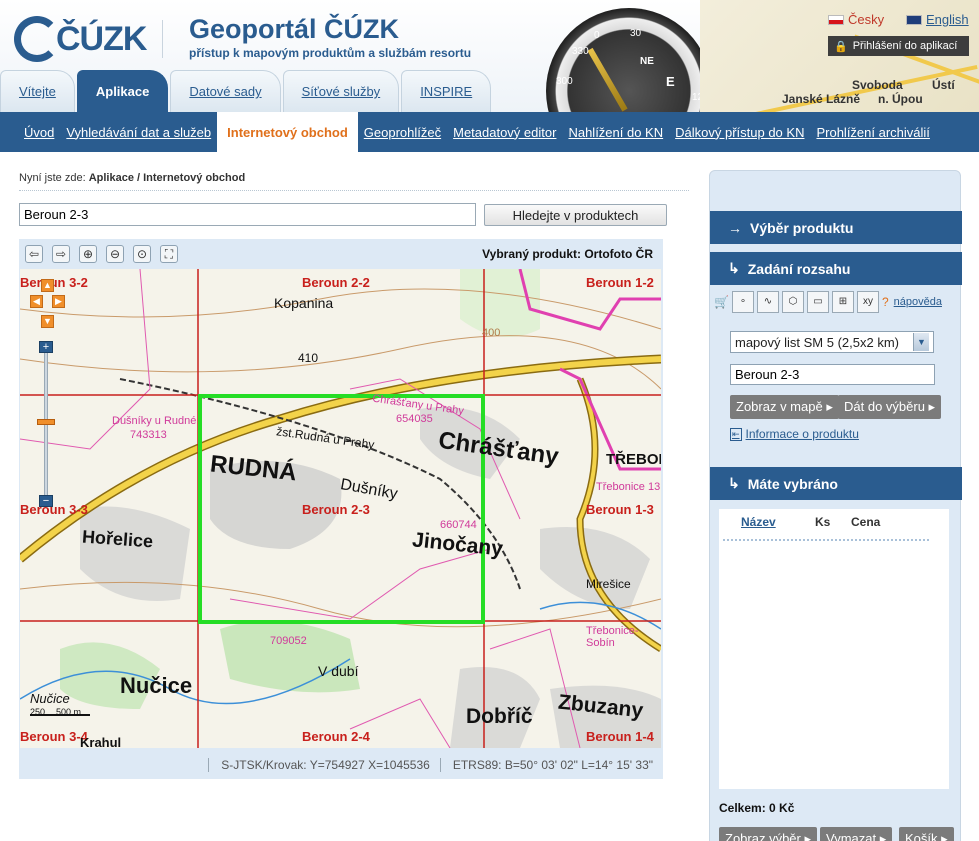  What do you see at coordinates (735, 227) in the screenshot?
I see `arrow-right-icon: →` at bounding box center [735, 227].